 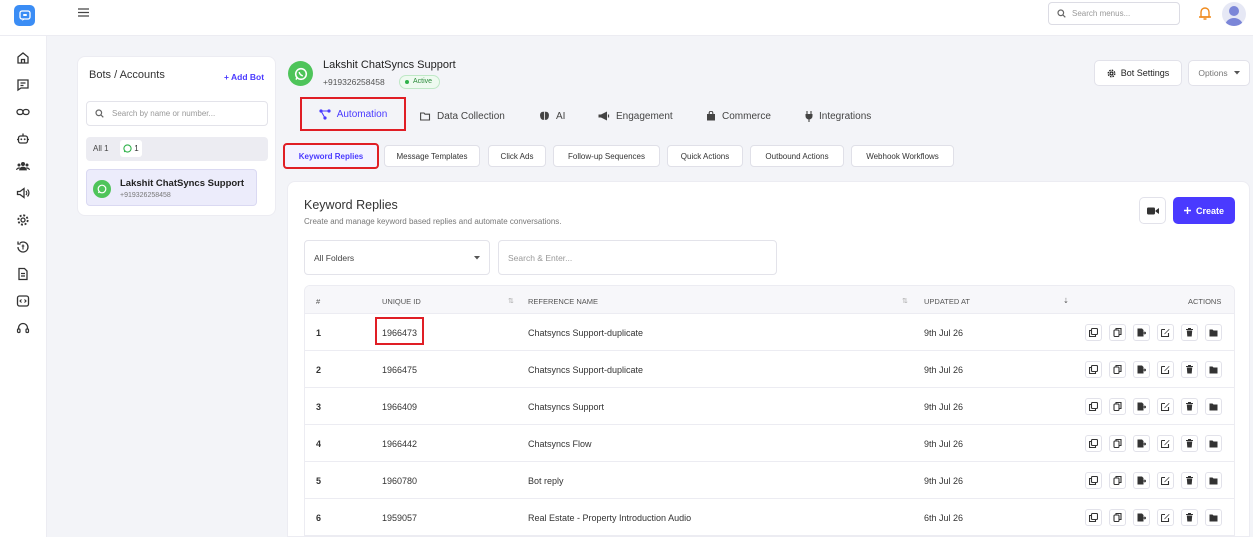 What do you see at coordinates (552, 116) in the screenshot?
I see `tab-ai: AI` at bounding box center [552, 116].